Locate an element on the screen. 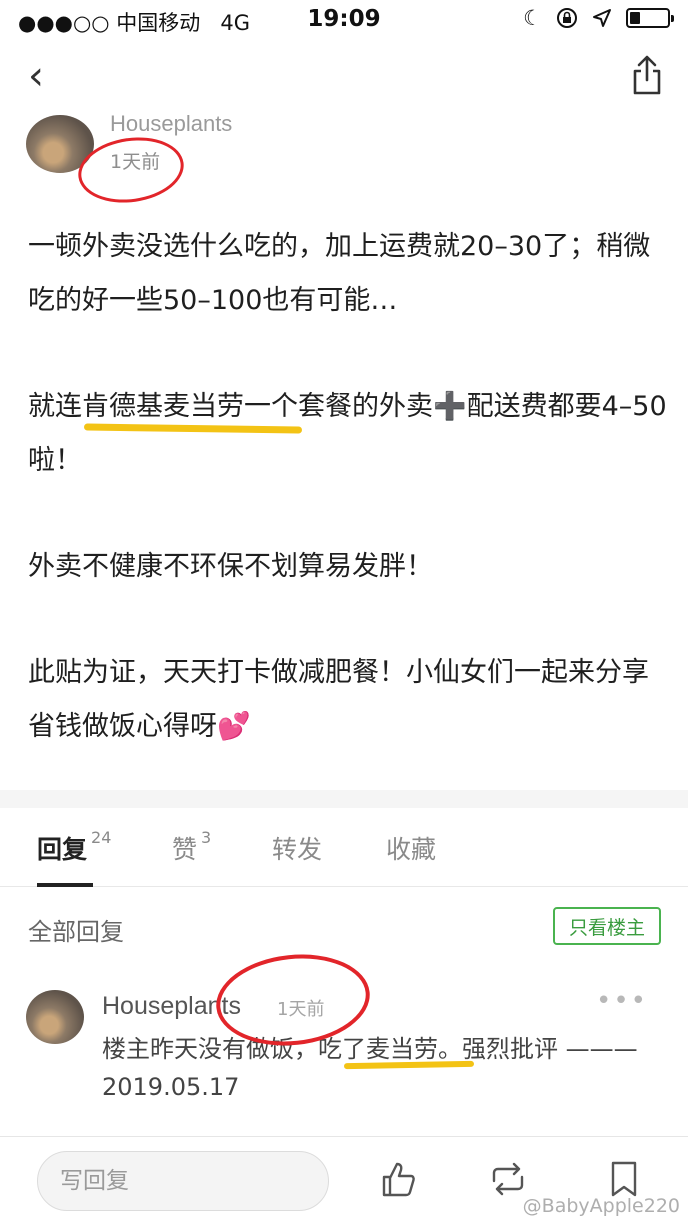  section-divider is located at coordinates (344, 799).